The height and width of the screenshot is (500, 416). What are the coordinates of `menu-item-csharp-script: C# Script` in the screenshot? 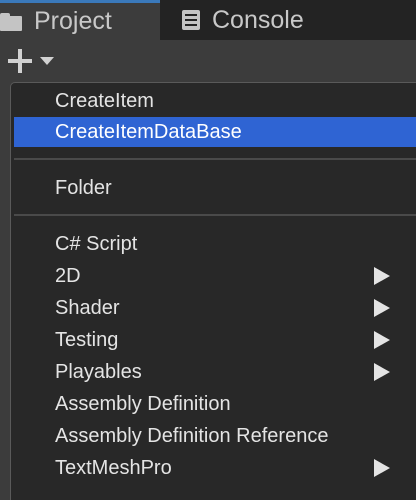 It's located at (215, 244).